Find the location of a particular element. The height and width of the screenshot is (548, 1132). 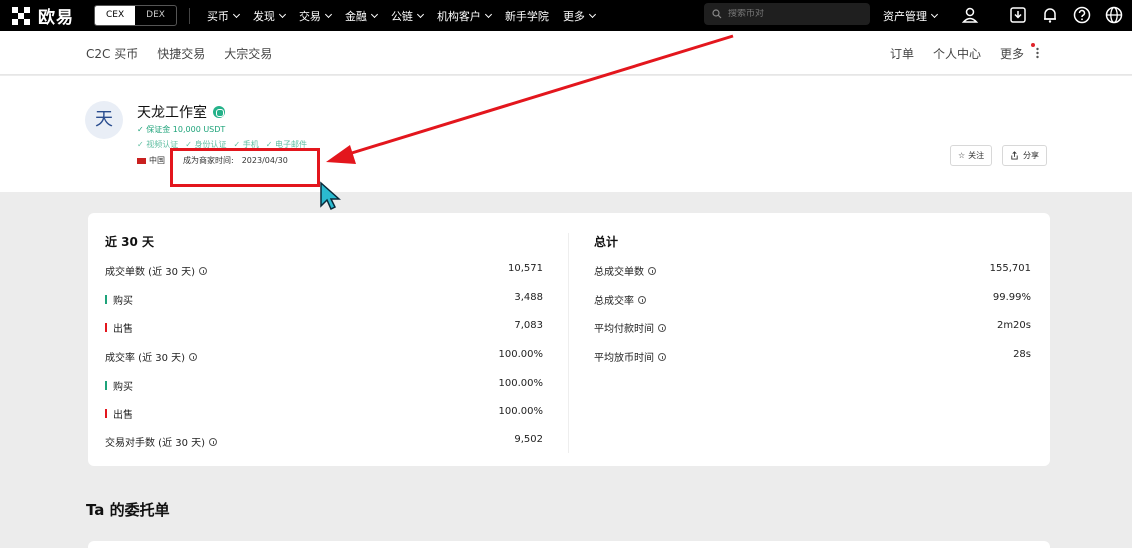

help-icon is located at coordinates (1082, 15).